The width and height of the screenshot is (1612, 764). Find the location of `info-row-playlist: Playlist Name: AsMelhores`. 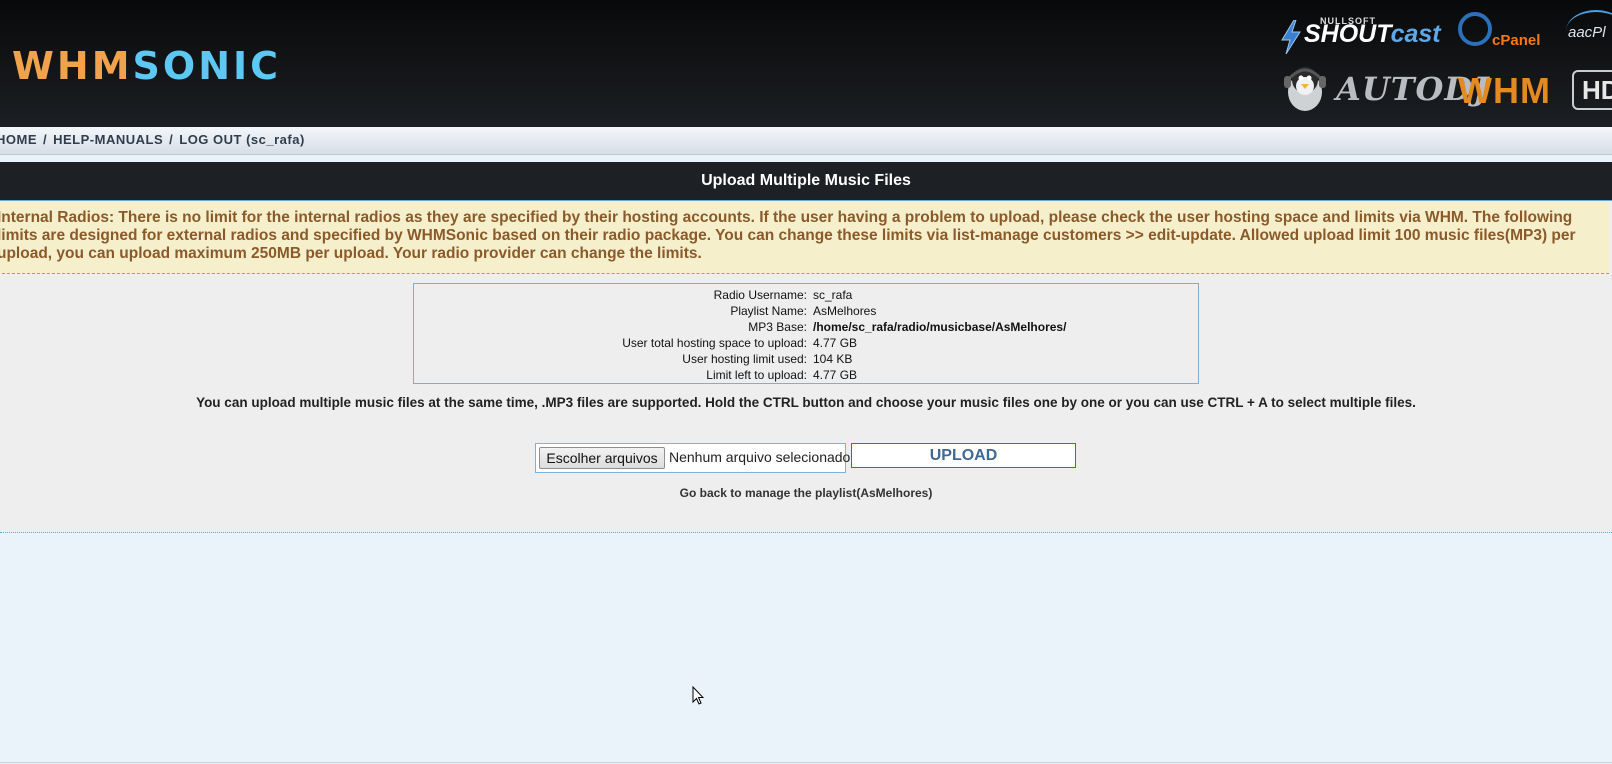

info-row-playlist: Playlist Name: AsMelhores is located at coordinates (806, 311).